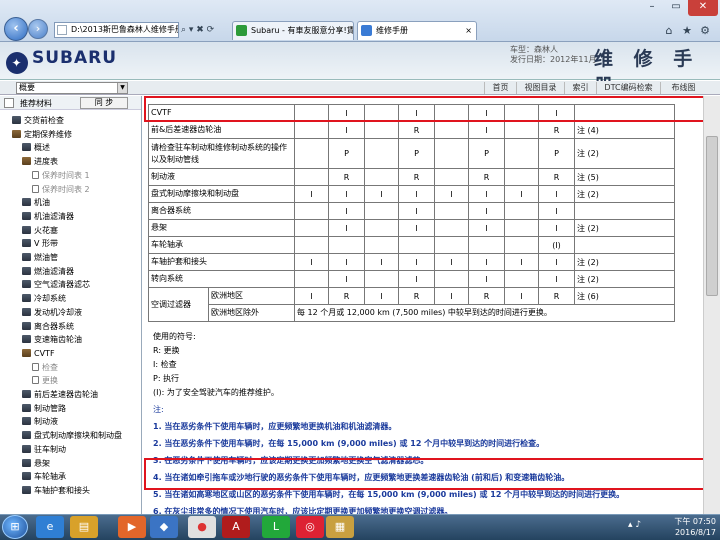  What do you see at coordinates (48, 216) in the screenshot?
I see `toc-item: 机油滤清器` at bounding box center [48, 216].